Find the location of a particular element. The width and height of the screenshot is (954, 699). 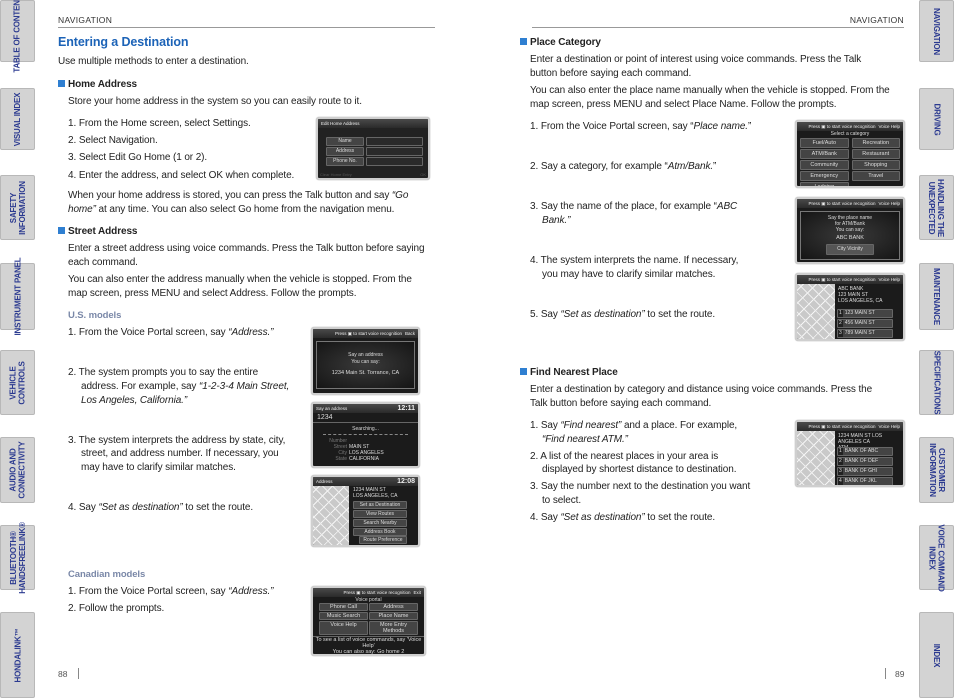

side-tab-label: TABLE OF CONTENTS is located at coordinates (18, 36).